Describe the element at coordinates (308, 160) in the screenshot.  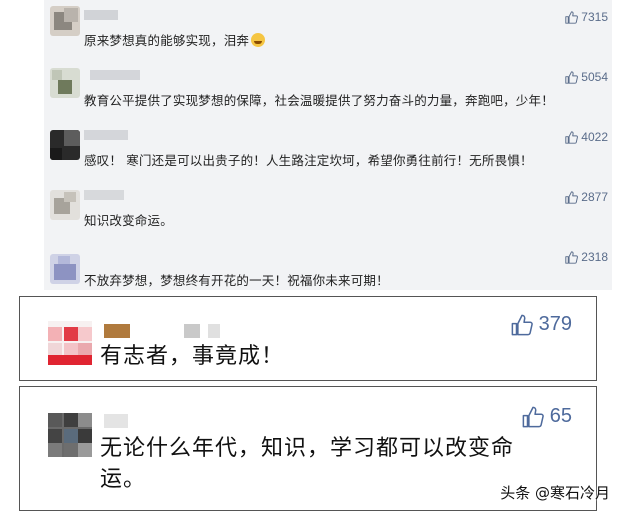
I see `comment-text: 感叹！ 寒门还是可以出贵子的！人生路注定坎坷，希望你勇往前行！无所畏惧！` at that location.